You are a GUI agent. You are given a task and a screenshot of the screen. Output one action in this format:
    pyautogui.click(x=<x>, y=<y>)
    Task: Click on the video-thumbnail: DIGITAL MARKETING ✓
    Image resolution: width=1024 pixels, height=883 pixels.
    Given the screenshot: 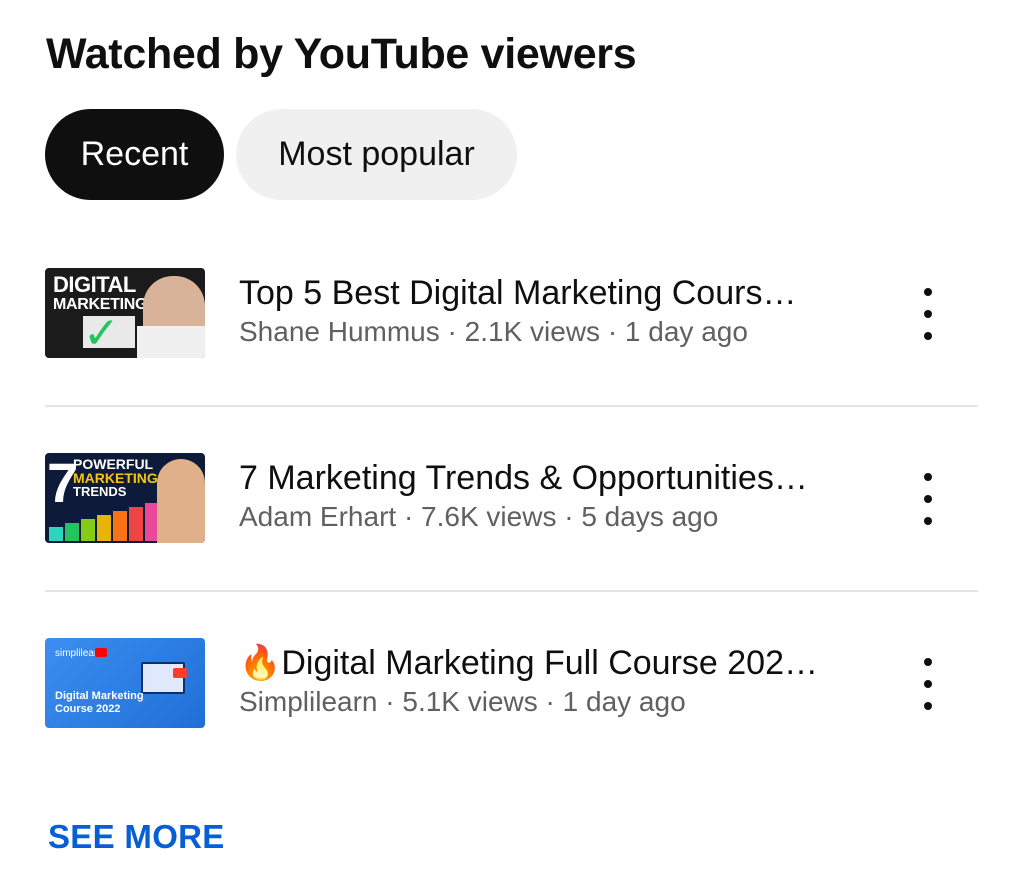 What is the action you would take?
    pyautogui.click(x=125, y=313)
    